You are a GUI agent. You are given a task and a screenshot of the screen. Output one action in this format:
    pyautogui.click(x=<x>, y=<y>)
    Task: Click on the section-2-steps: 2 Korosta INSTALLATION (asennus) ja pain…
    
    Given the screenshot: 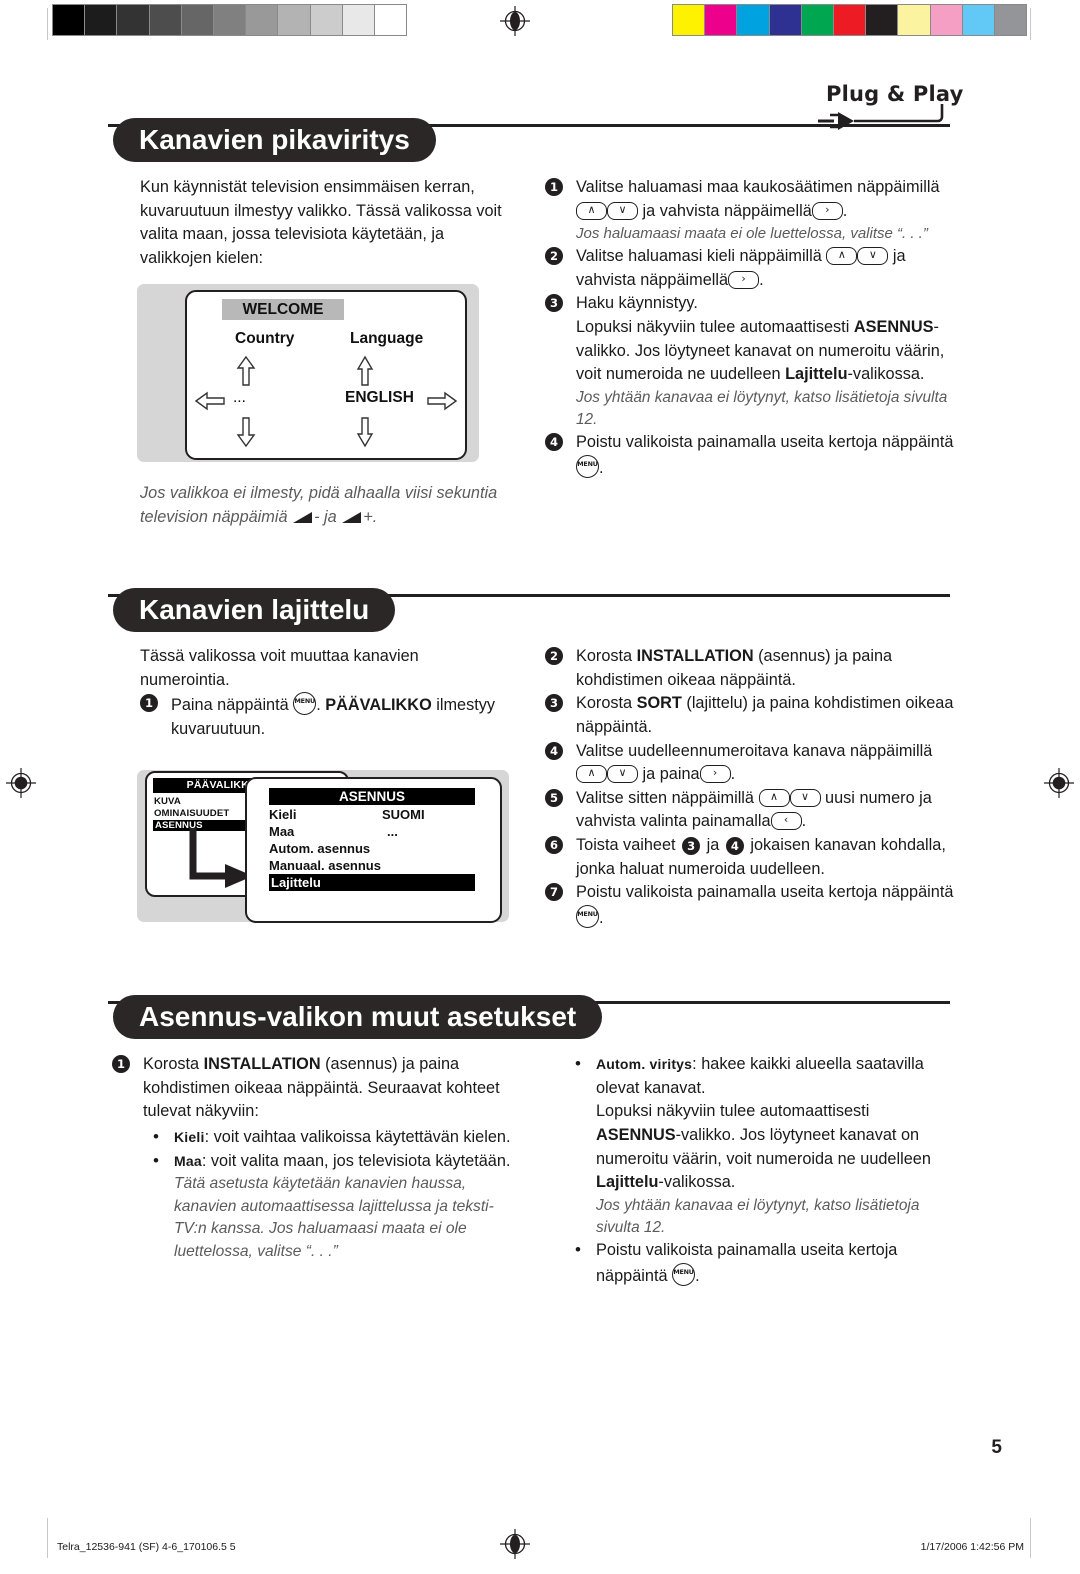 What is the action you would take?
    pyautogui.click(x=751, y=788)
    